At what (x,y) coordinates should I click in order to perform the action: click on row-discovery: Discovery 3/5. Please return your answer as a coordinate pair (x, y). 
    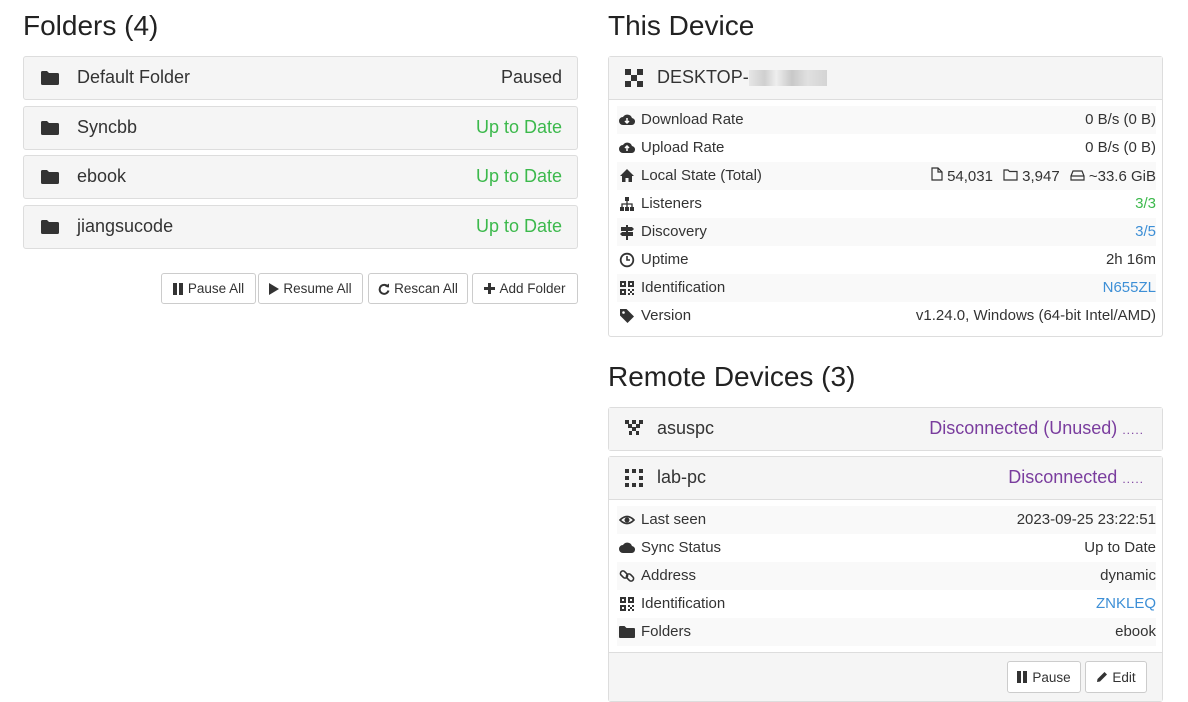
    Looking at the image, I should click on (886, 232).